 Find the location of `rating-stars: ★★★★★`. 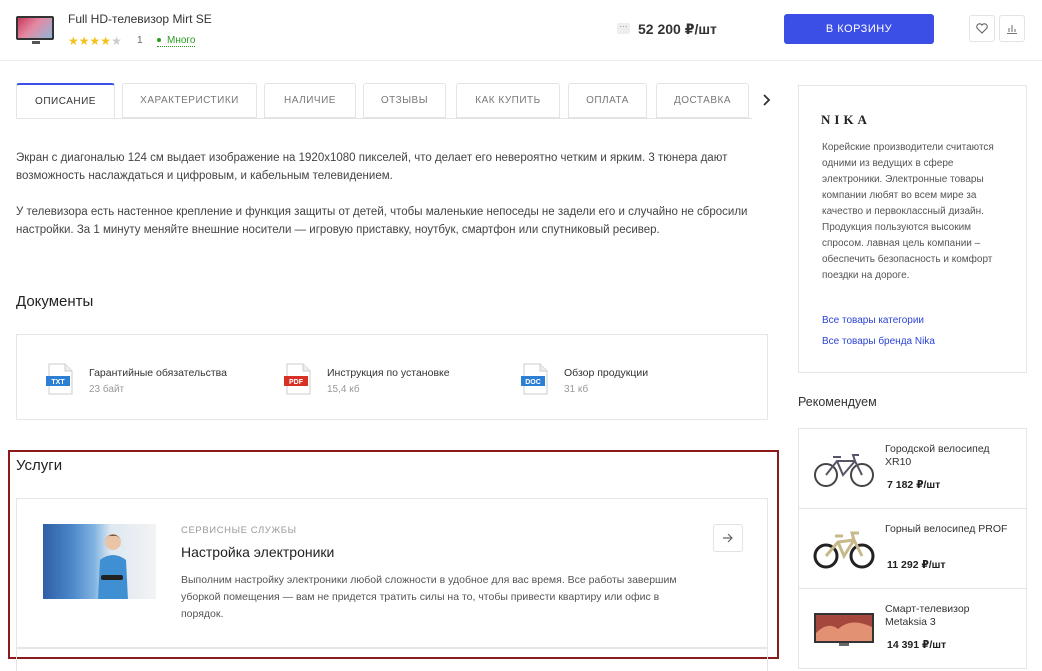

rating-stars: ★★★★★ is located at coordinates (95, 41).